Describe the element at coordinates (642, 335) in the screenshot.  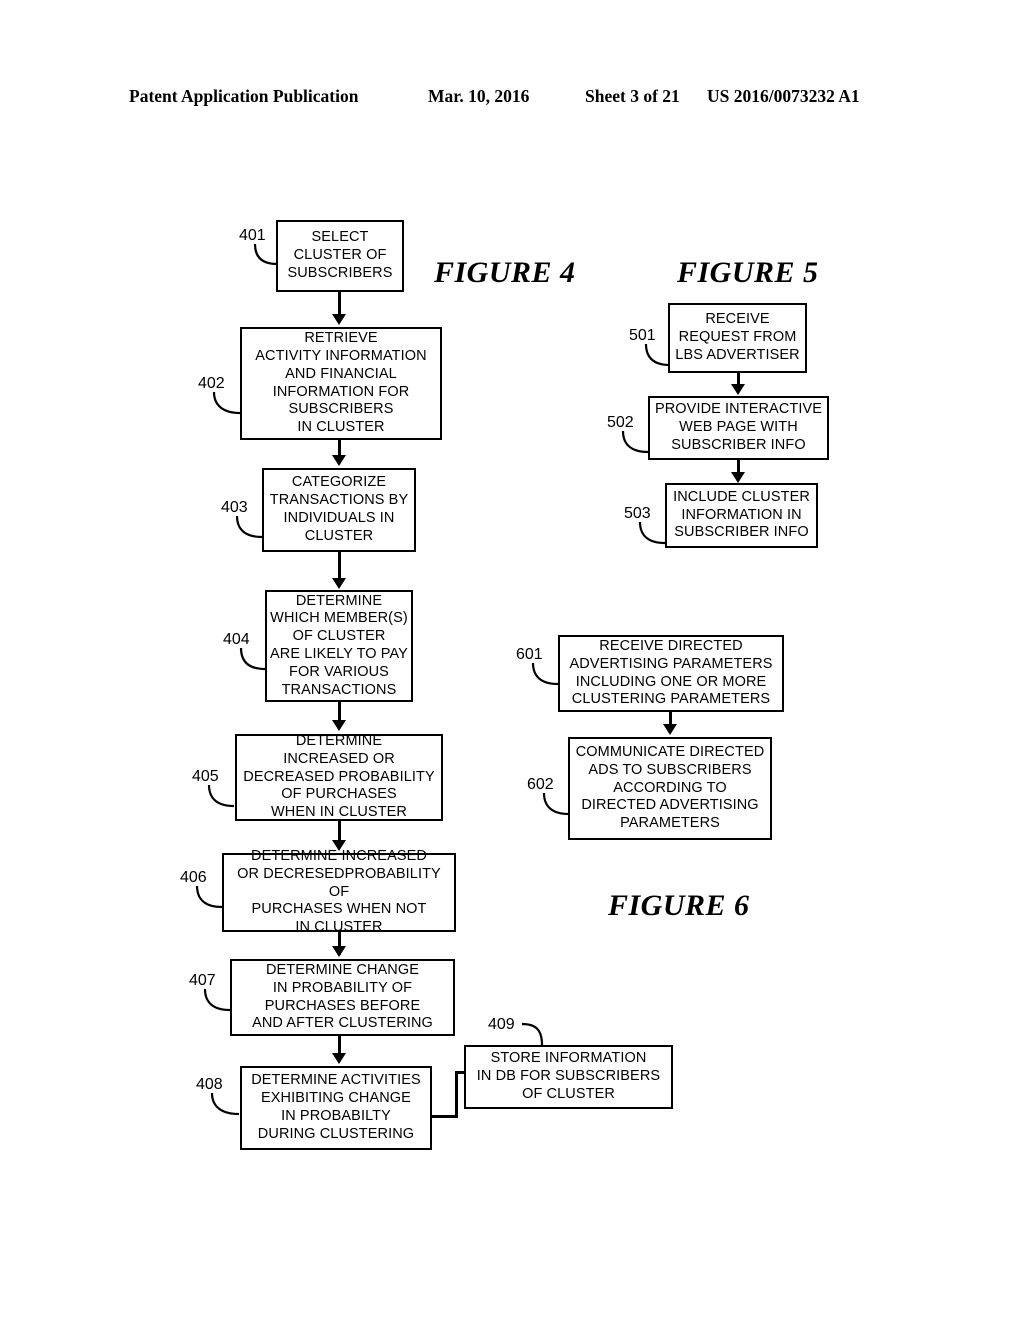
I see `ref-numeral-501: 501` at that location.